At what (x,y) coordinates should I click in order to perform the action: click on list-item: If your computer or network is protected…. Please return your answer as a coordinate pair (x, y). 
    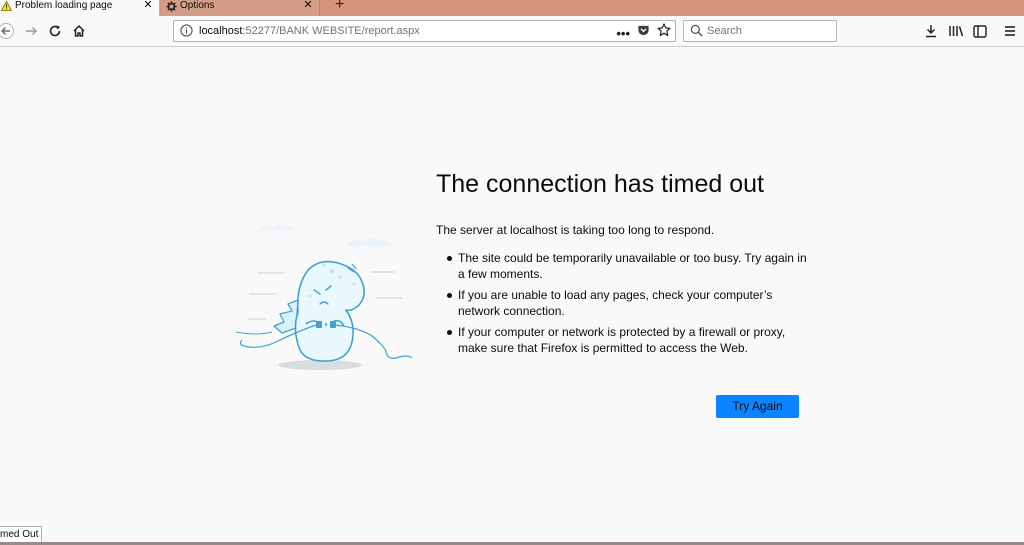
    Looking at the image, I should click on (626, 340).